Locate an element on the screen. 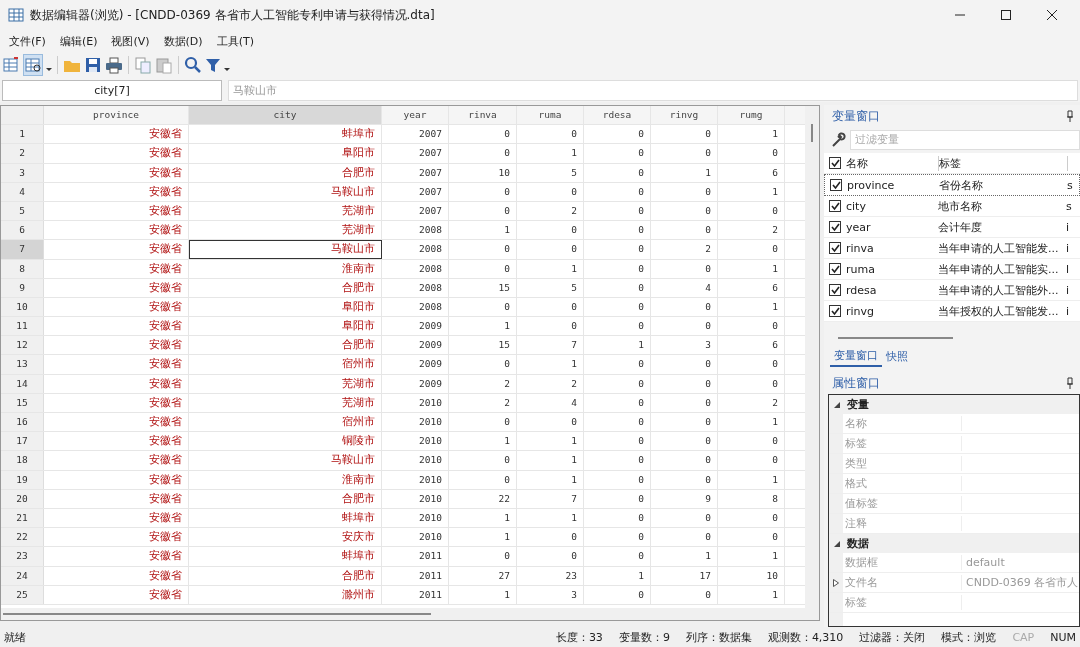  panel-tab: 变量窗口 is located at coordinates (856, 356).